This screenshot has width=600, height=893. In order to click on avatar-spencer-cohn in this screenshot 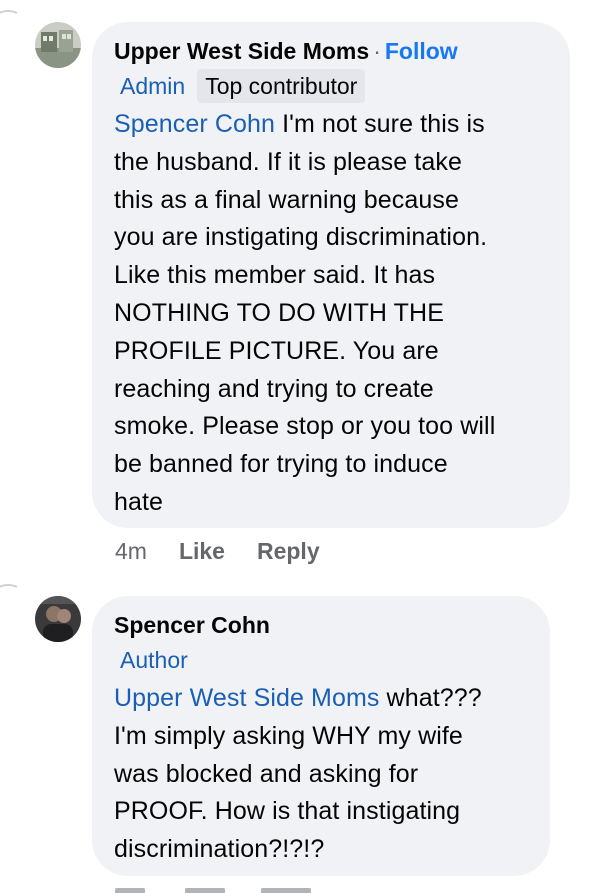, I will do `click(58, 619)`.